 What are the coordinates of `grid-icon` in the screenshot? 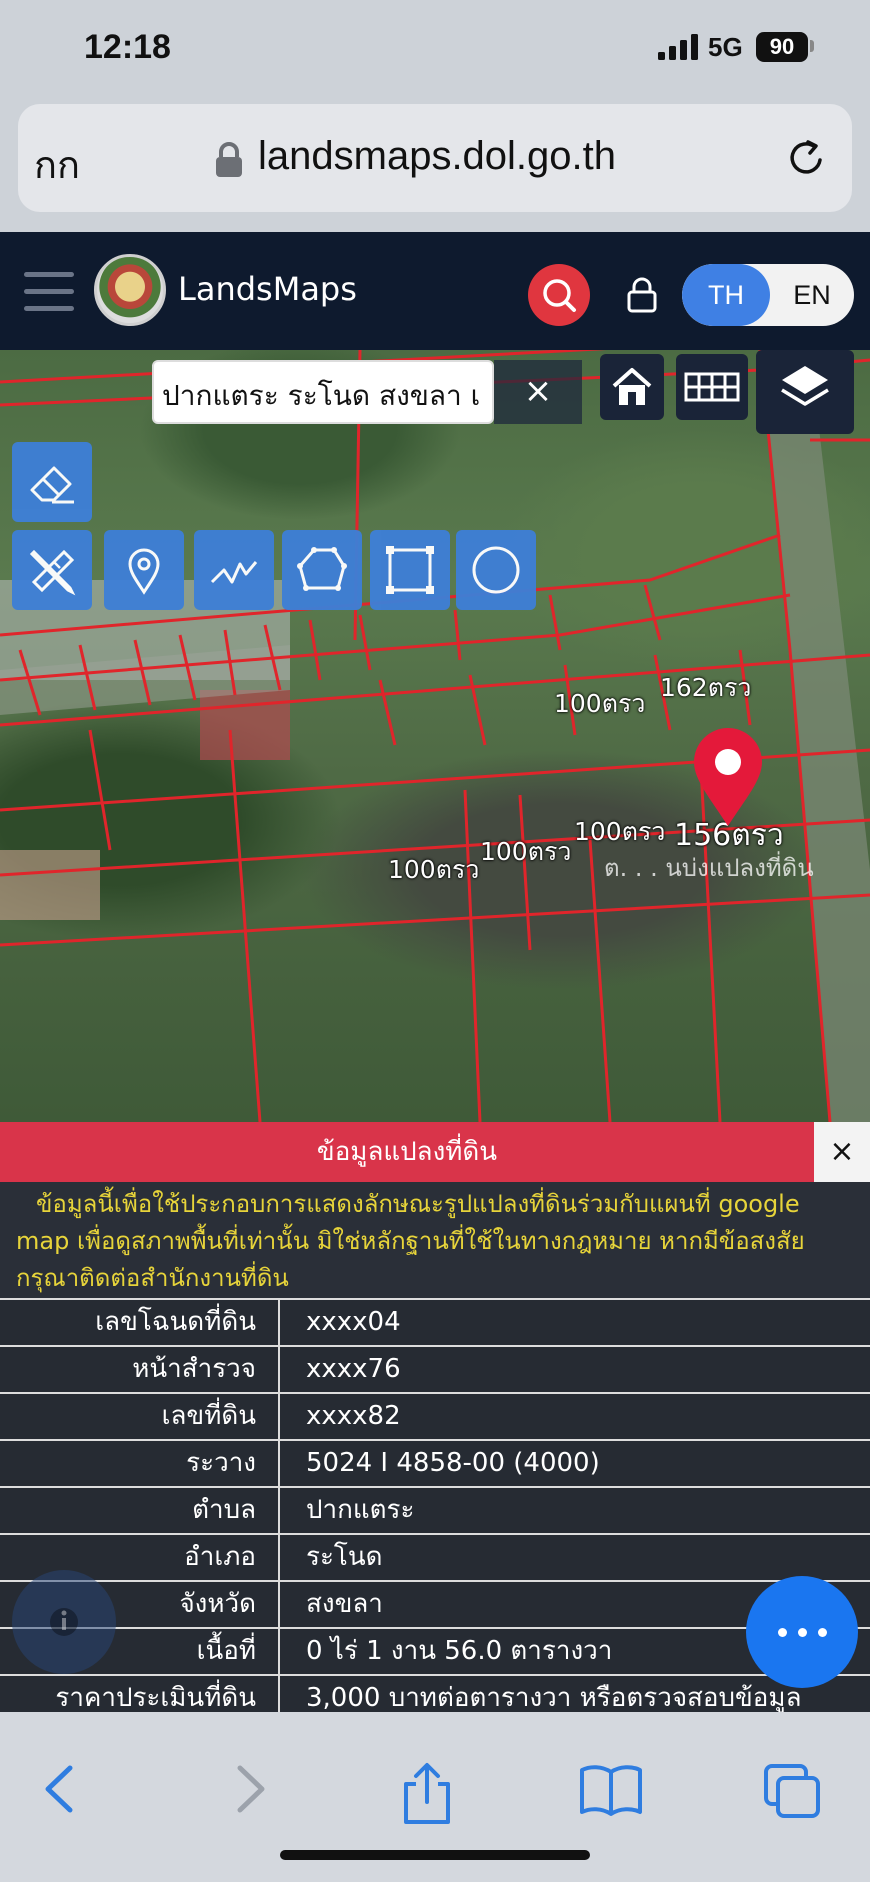 It's located at (712, 387).